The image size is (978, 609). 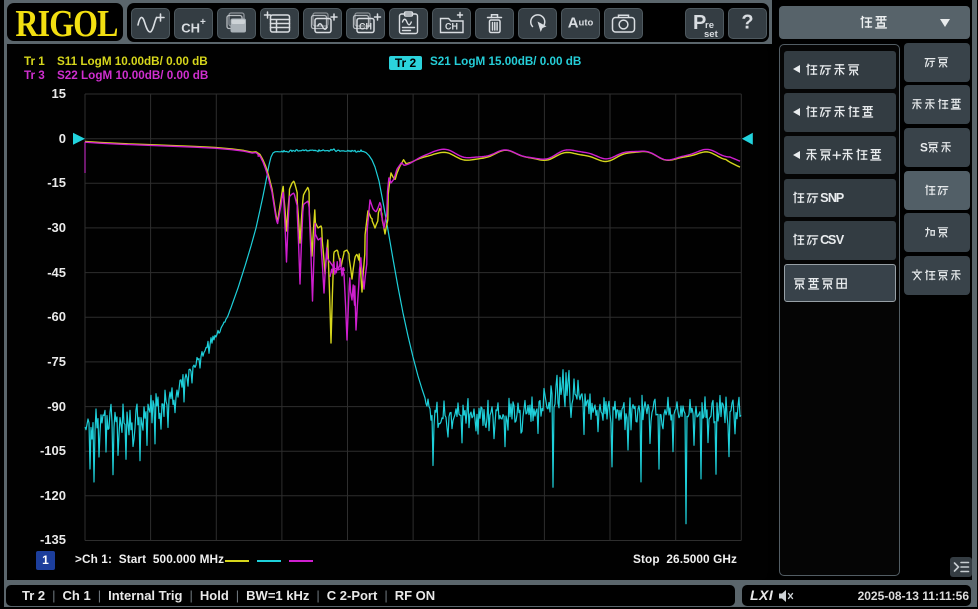 What do you see at coordinates (840, 240) in the screenshot?
I see `svg-text: V` at bounding box center [840, 240].